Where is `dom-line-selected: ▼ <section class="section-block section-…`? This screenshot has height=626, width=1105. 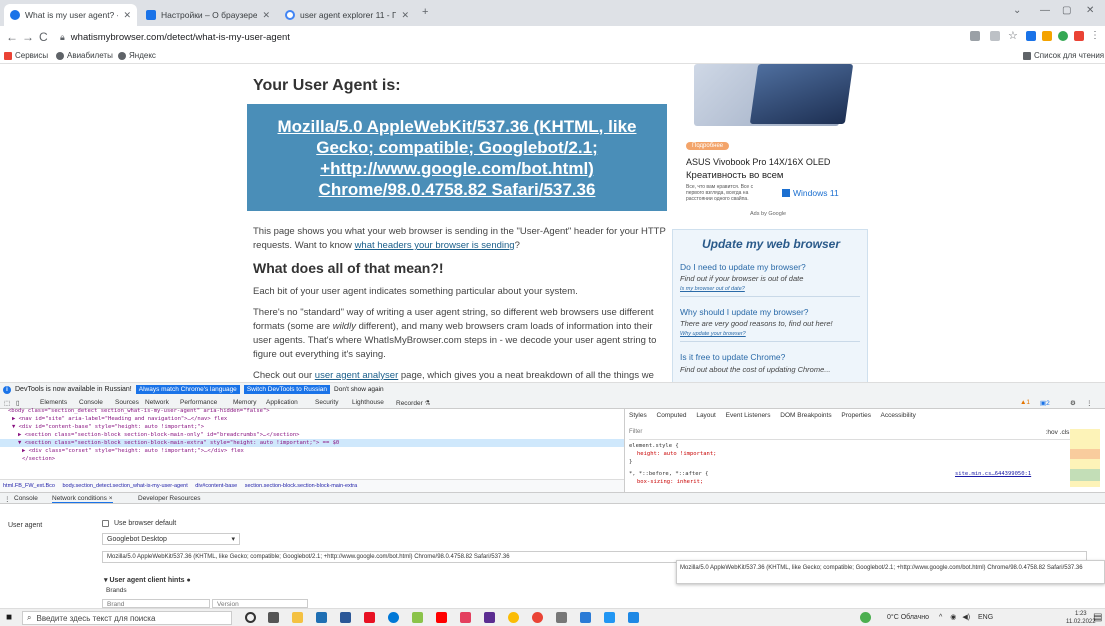 dom-line-selected: ▼ <section class="section-block section-… is located at coordinates (312, 443).